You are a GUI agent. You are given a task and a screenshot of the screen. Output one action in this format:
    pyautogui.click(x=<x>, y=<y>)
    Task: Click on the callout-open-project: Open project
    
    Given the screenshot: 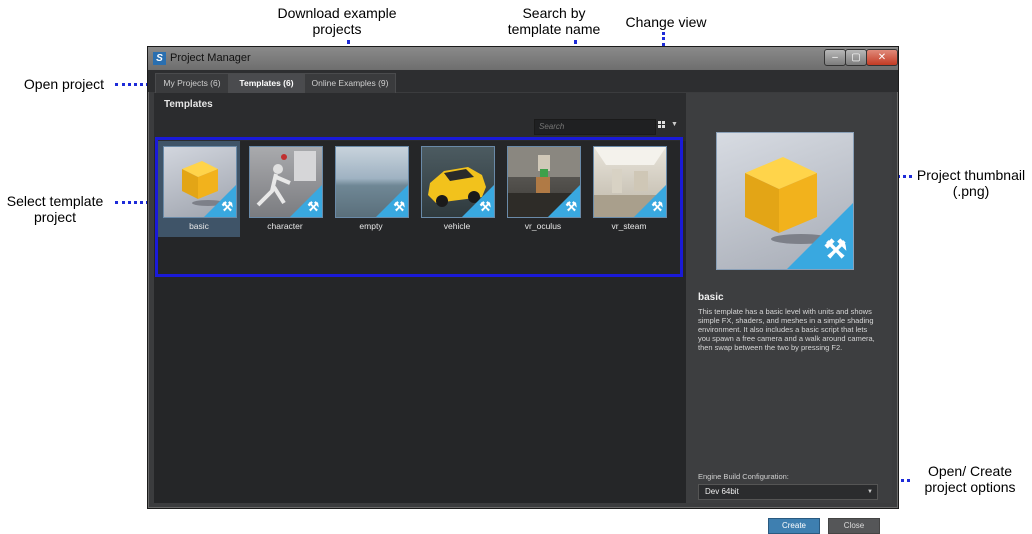 What is the action you would take?
    pyautogui.click(x=64, y=84)
    